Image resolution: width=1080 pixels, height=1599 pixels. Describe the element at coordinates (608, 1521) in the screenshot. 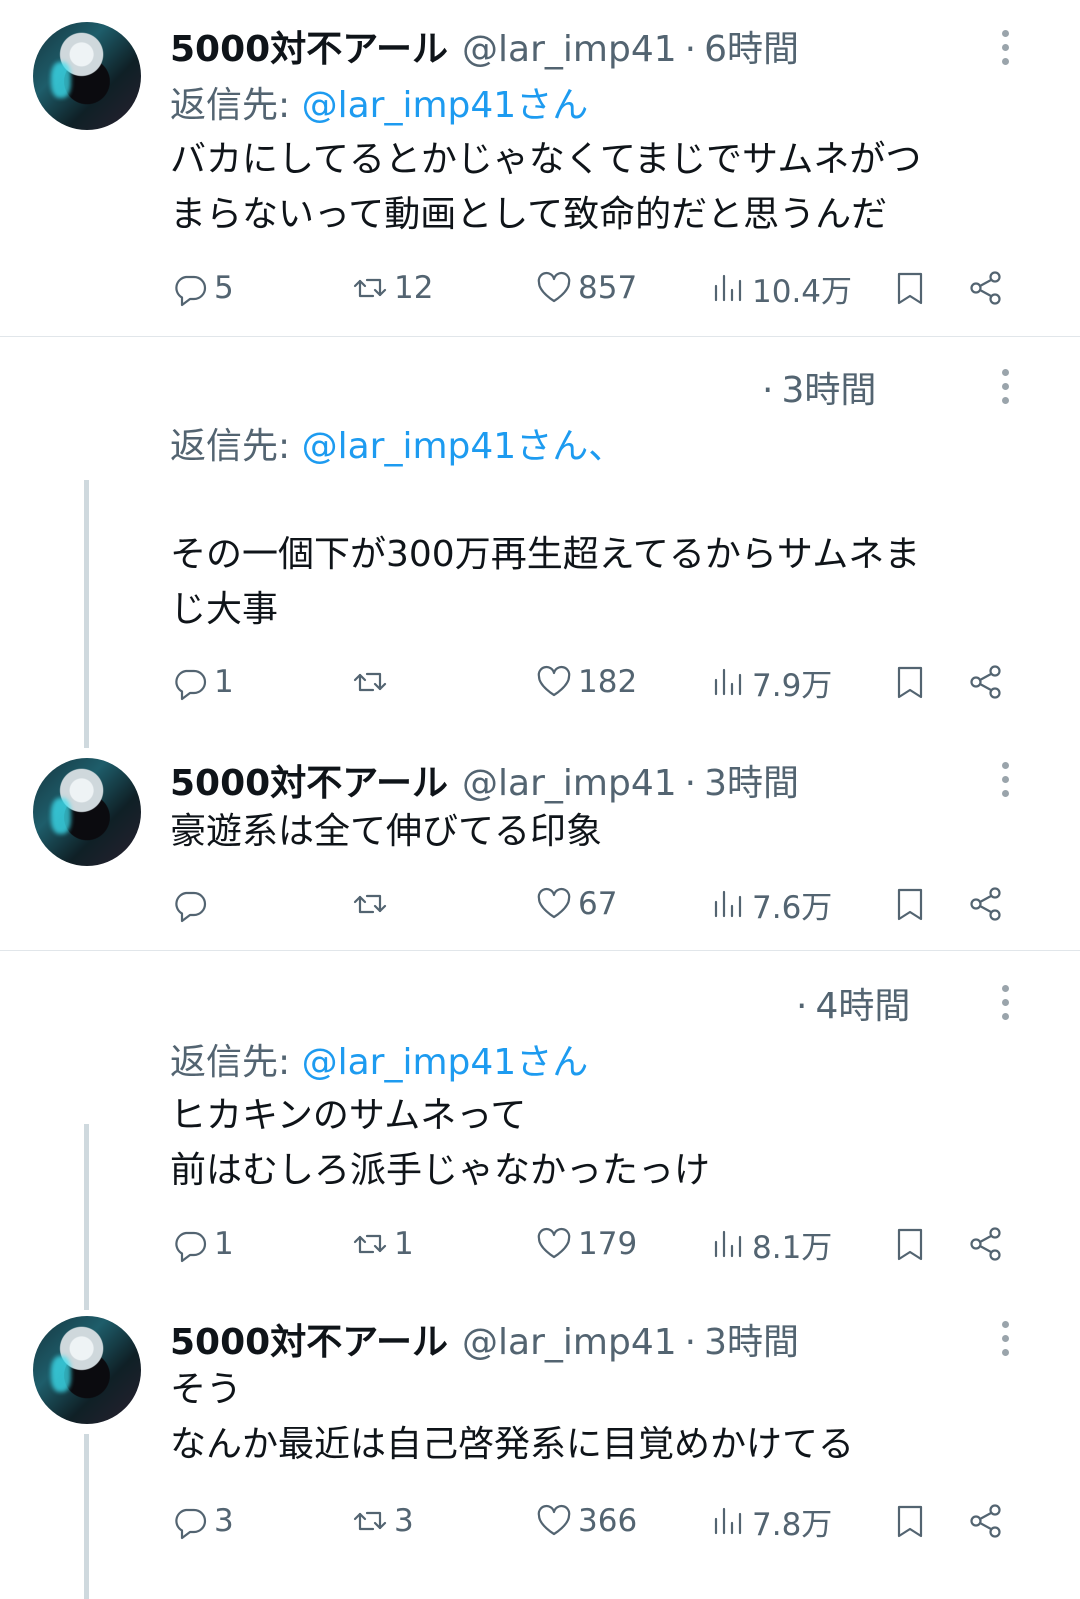

I see `like-count: 366` at that location.